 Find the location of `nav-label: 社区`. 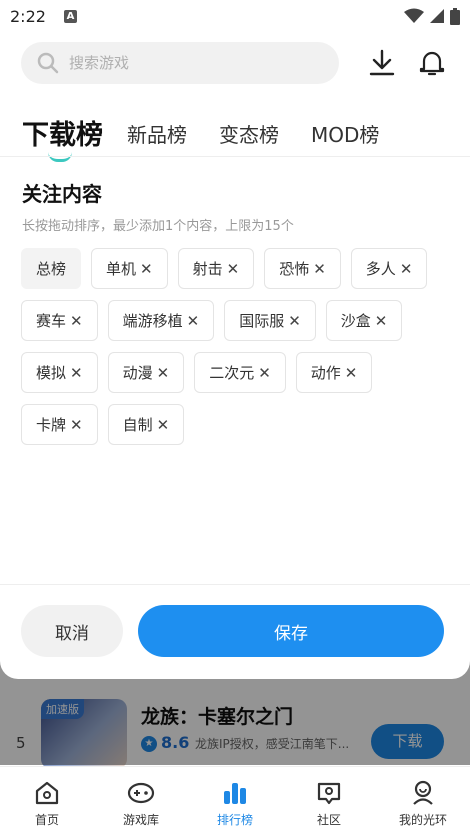

nav-label: 社区 is located at coordinates (328, 820).